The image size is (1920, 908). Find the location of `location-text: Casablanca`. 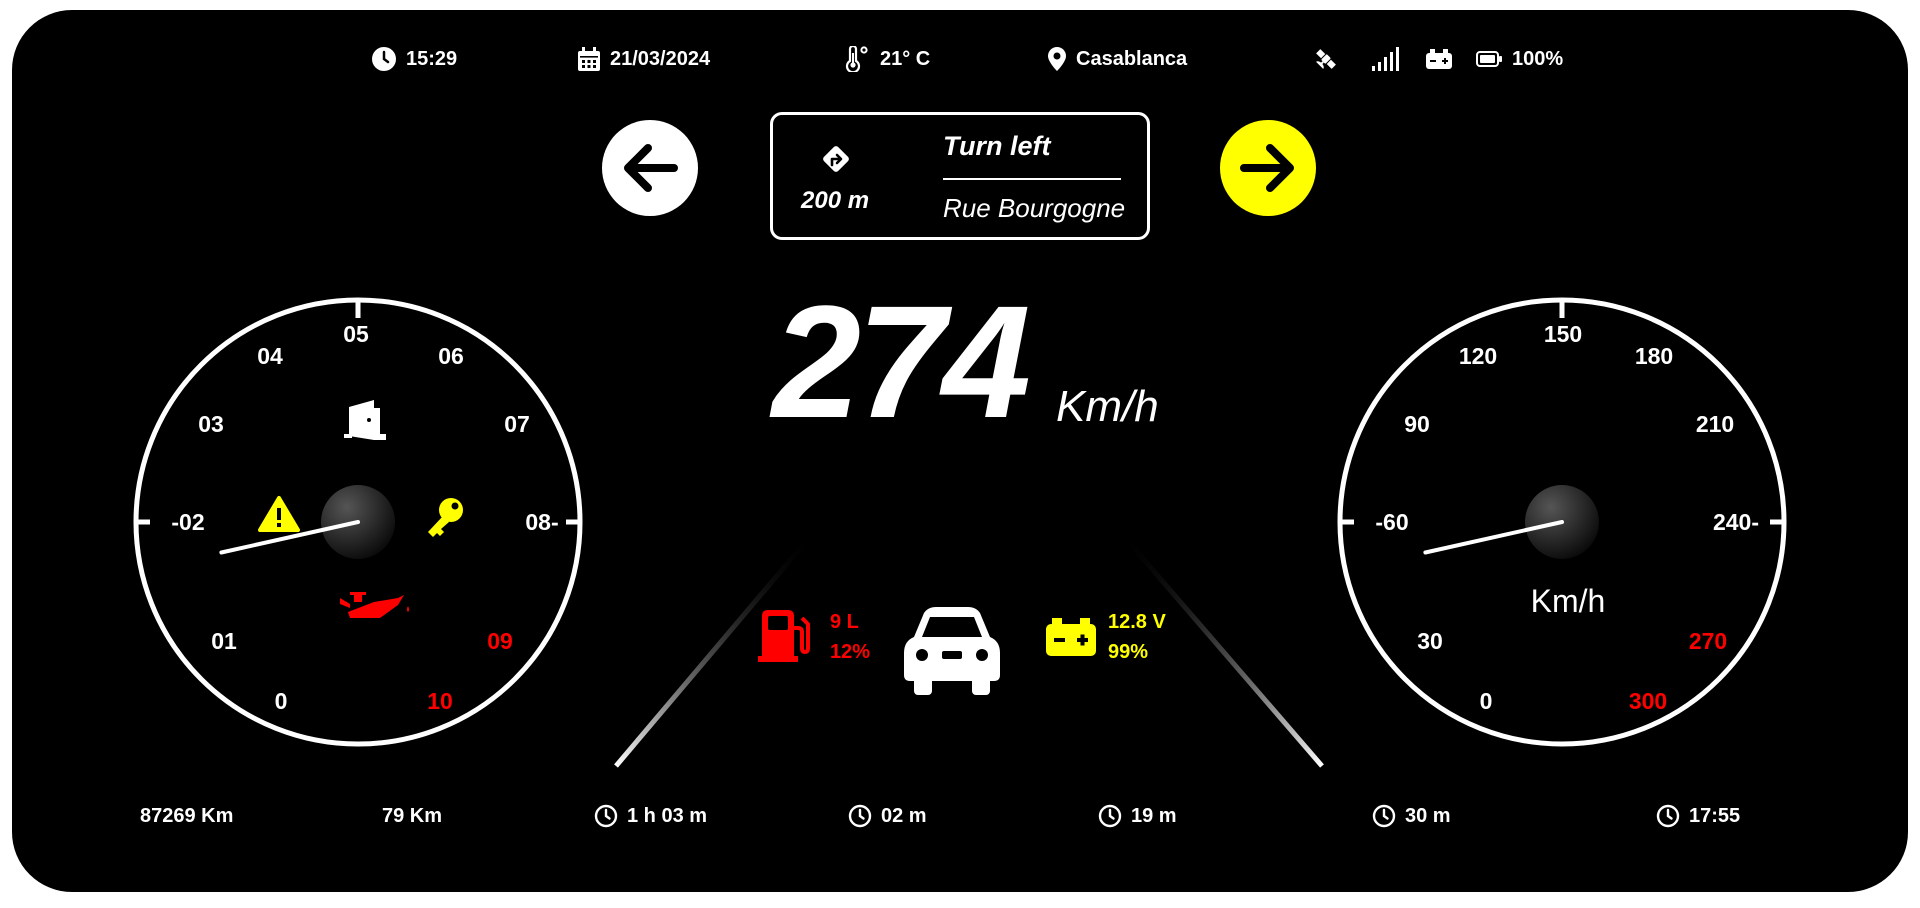

location-text: Casablanca is located at coordinates (1132, 58).